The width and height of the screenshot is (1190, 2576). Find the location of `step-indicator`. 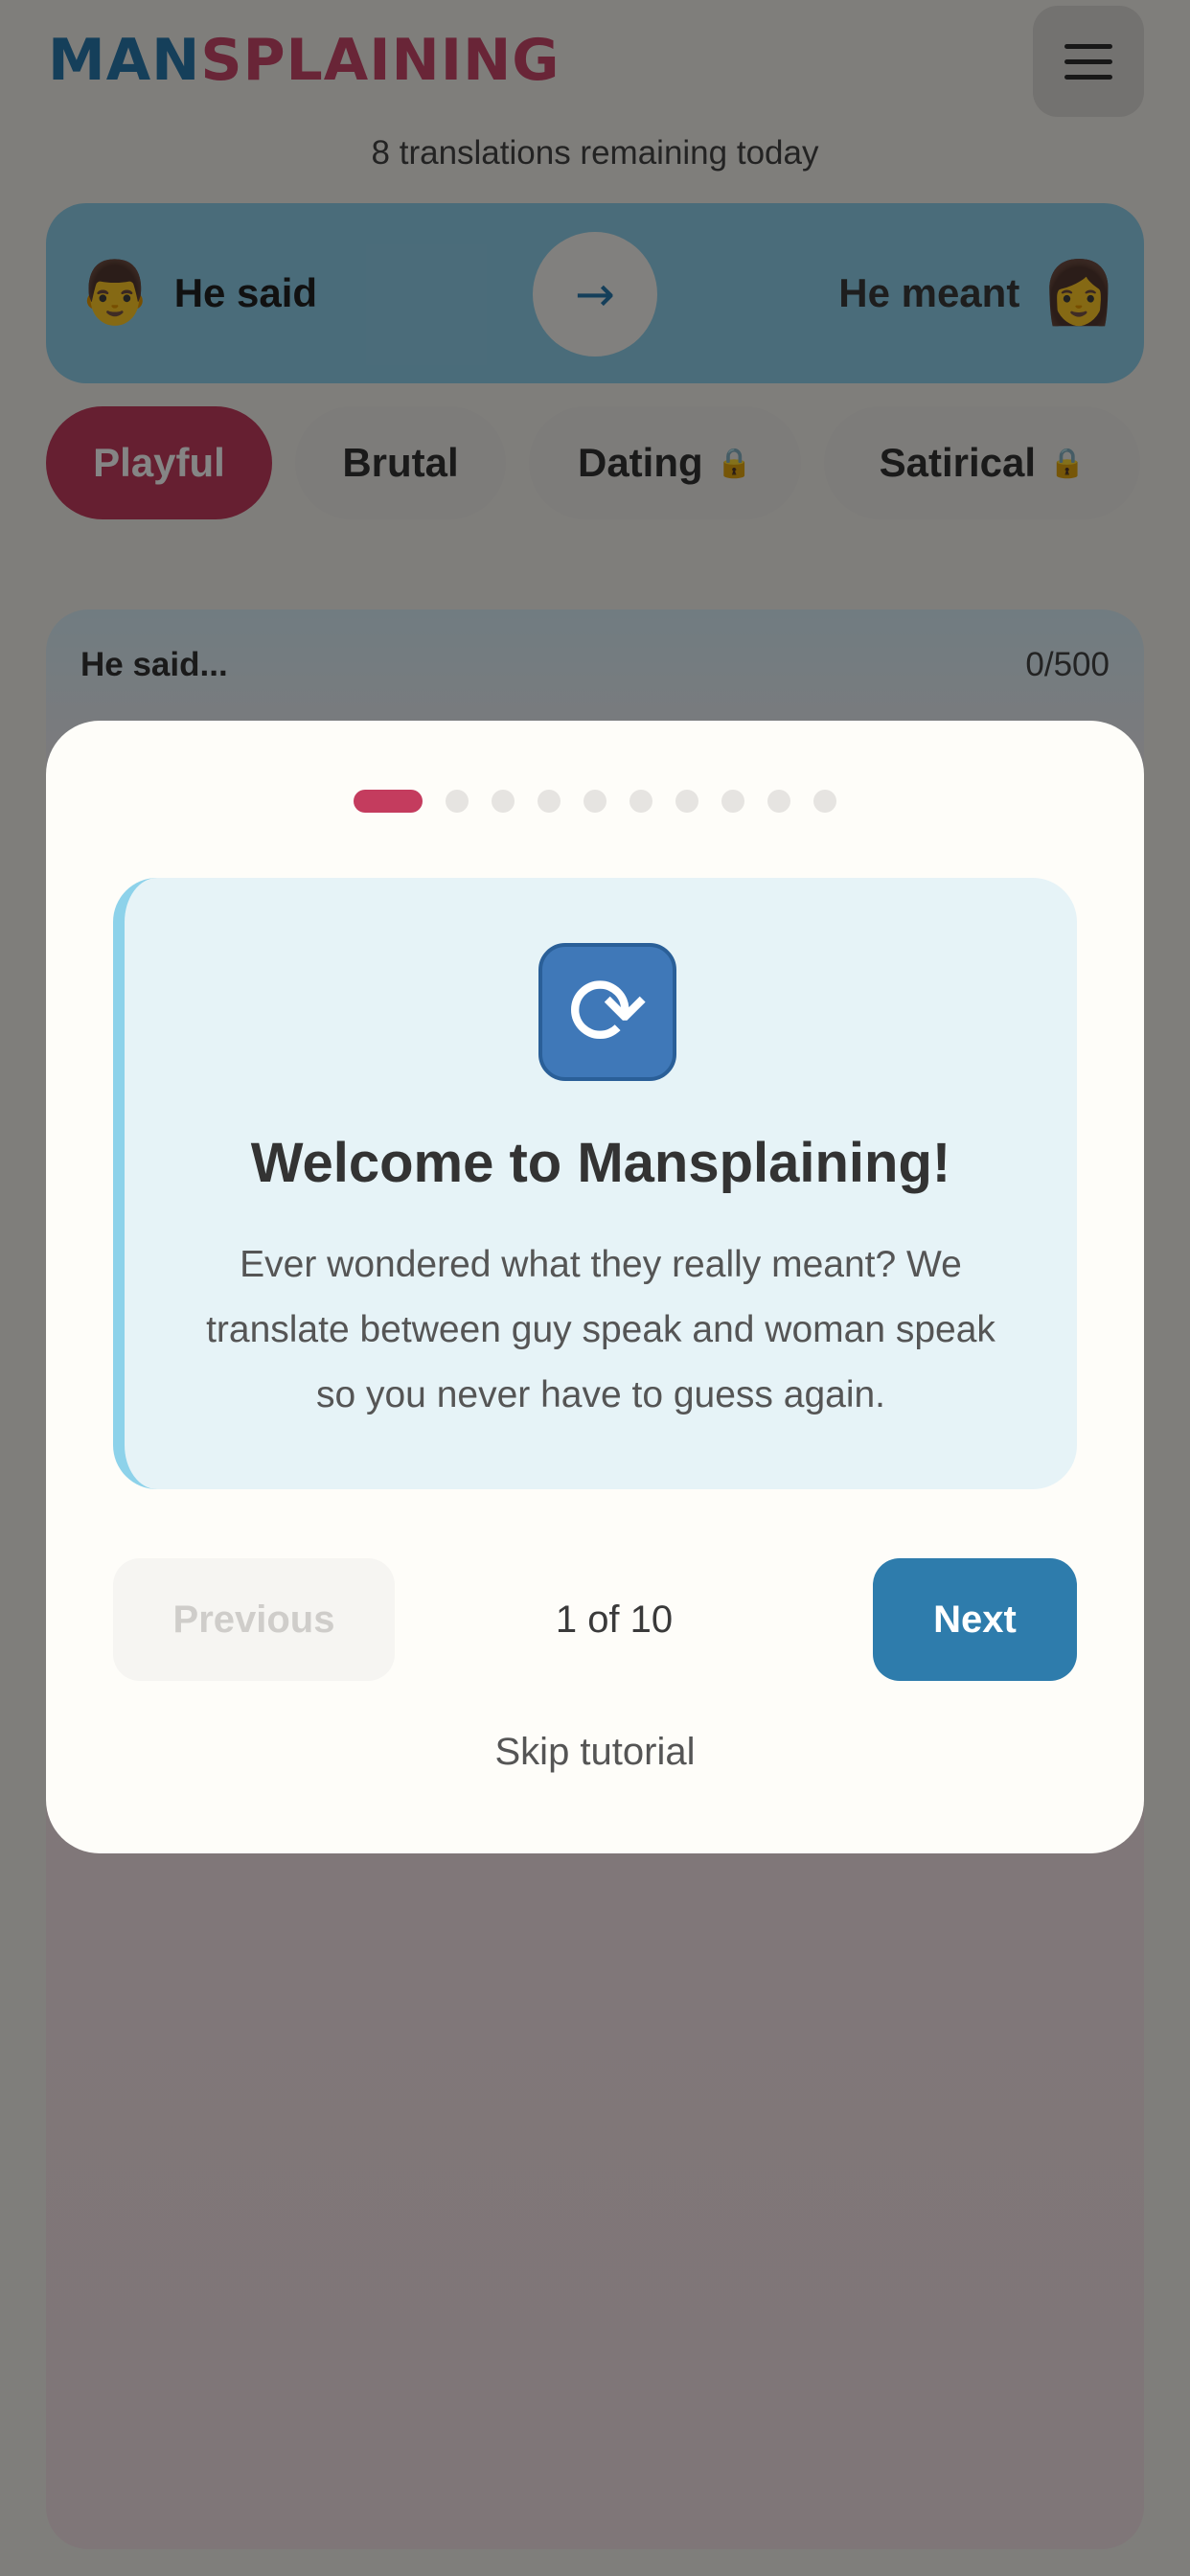

step-indicator is located at coordinates (595, 801).